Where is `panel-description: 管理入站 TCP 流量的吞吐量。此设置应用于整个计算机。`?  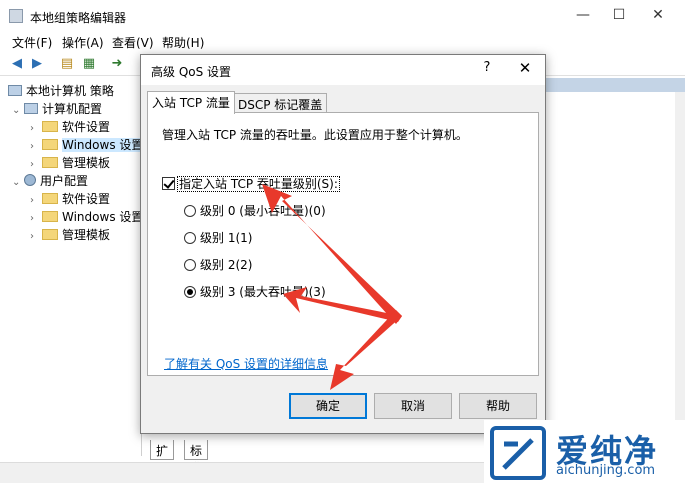 panel-description: 管理入站 TCP 流量的吞吐量。此设置应用于整个计算机。 is located at coordinates (315, 135).